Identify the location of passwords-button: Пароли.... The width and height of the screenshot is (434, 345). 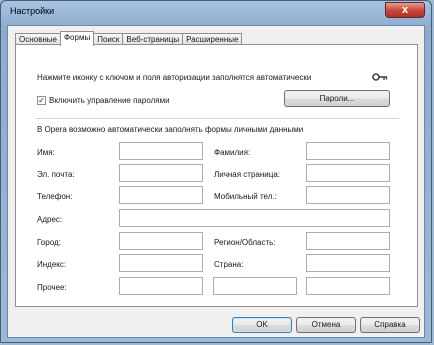
(337, 98).